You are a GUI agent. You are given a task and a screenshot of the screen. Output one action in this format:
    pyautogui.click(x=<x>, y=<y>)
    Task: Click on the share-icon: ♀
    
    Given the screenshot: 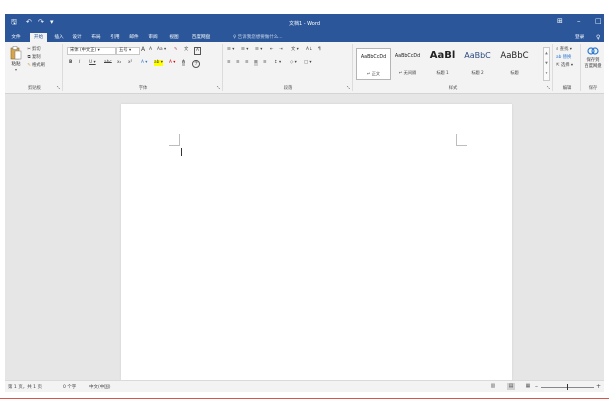 What is the action you would take?
    pyautogui.click(x=598, y=37)
    